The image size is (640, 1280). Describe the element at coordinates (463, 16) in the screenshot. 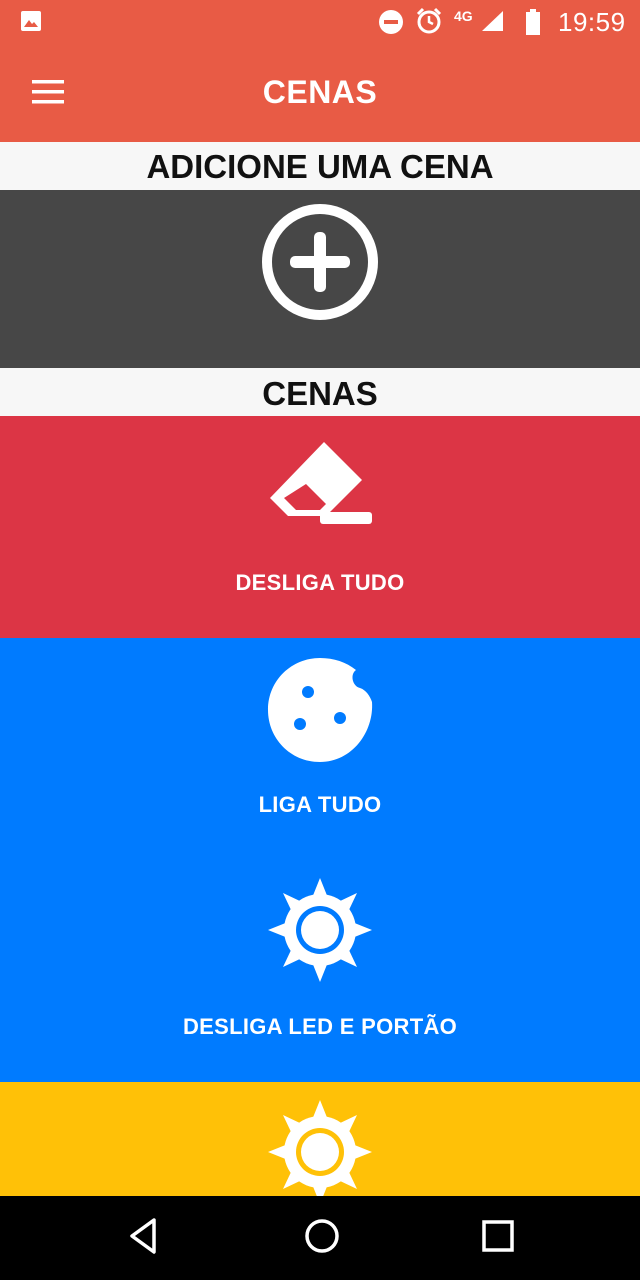

I see `network-type-label: 4G` at that location.